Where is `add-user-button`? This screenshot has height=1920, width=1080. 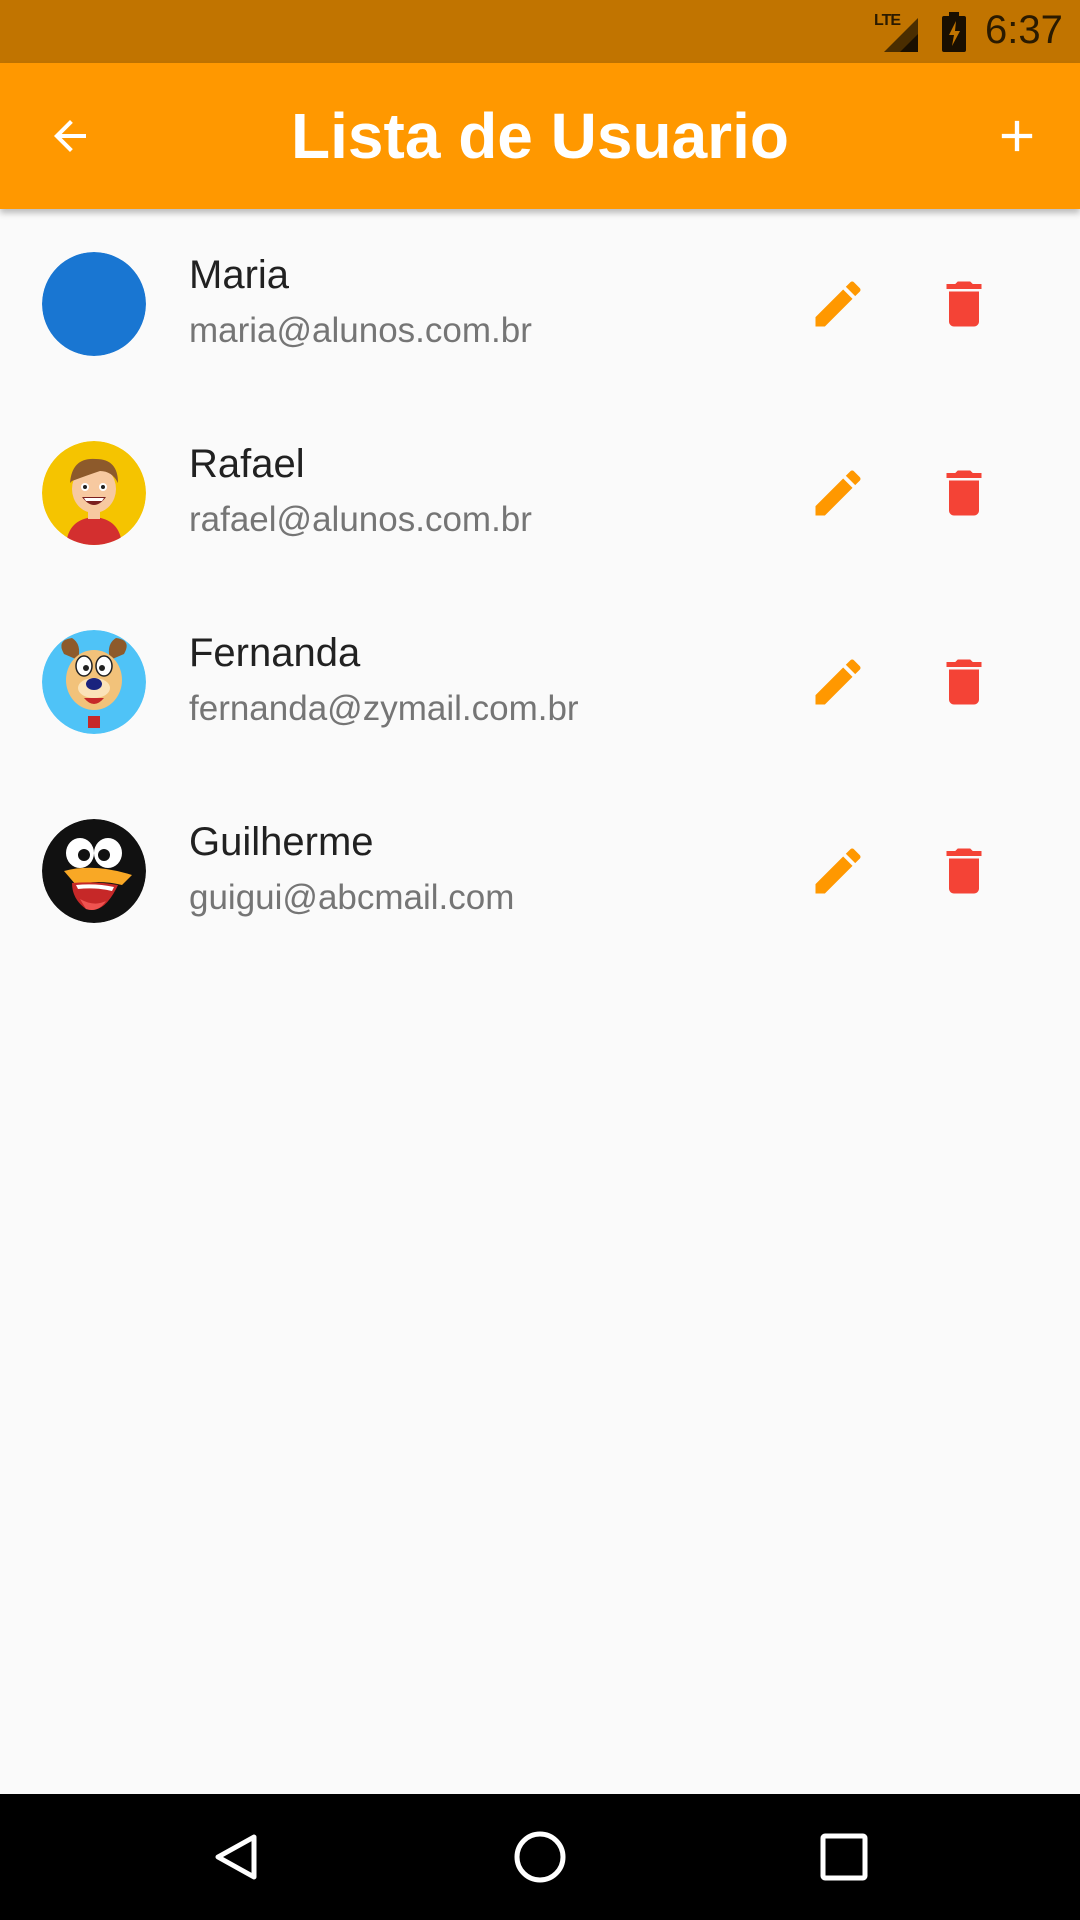 add-user-button is located at coordinates (1017, 136).